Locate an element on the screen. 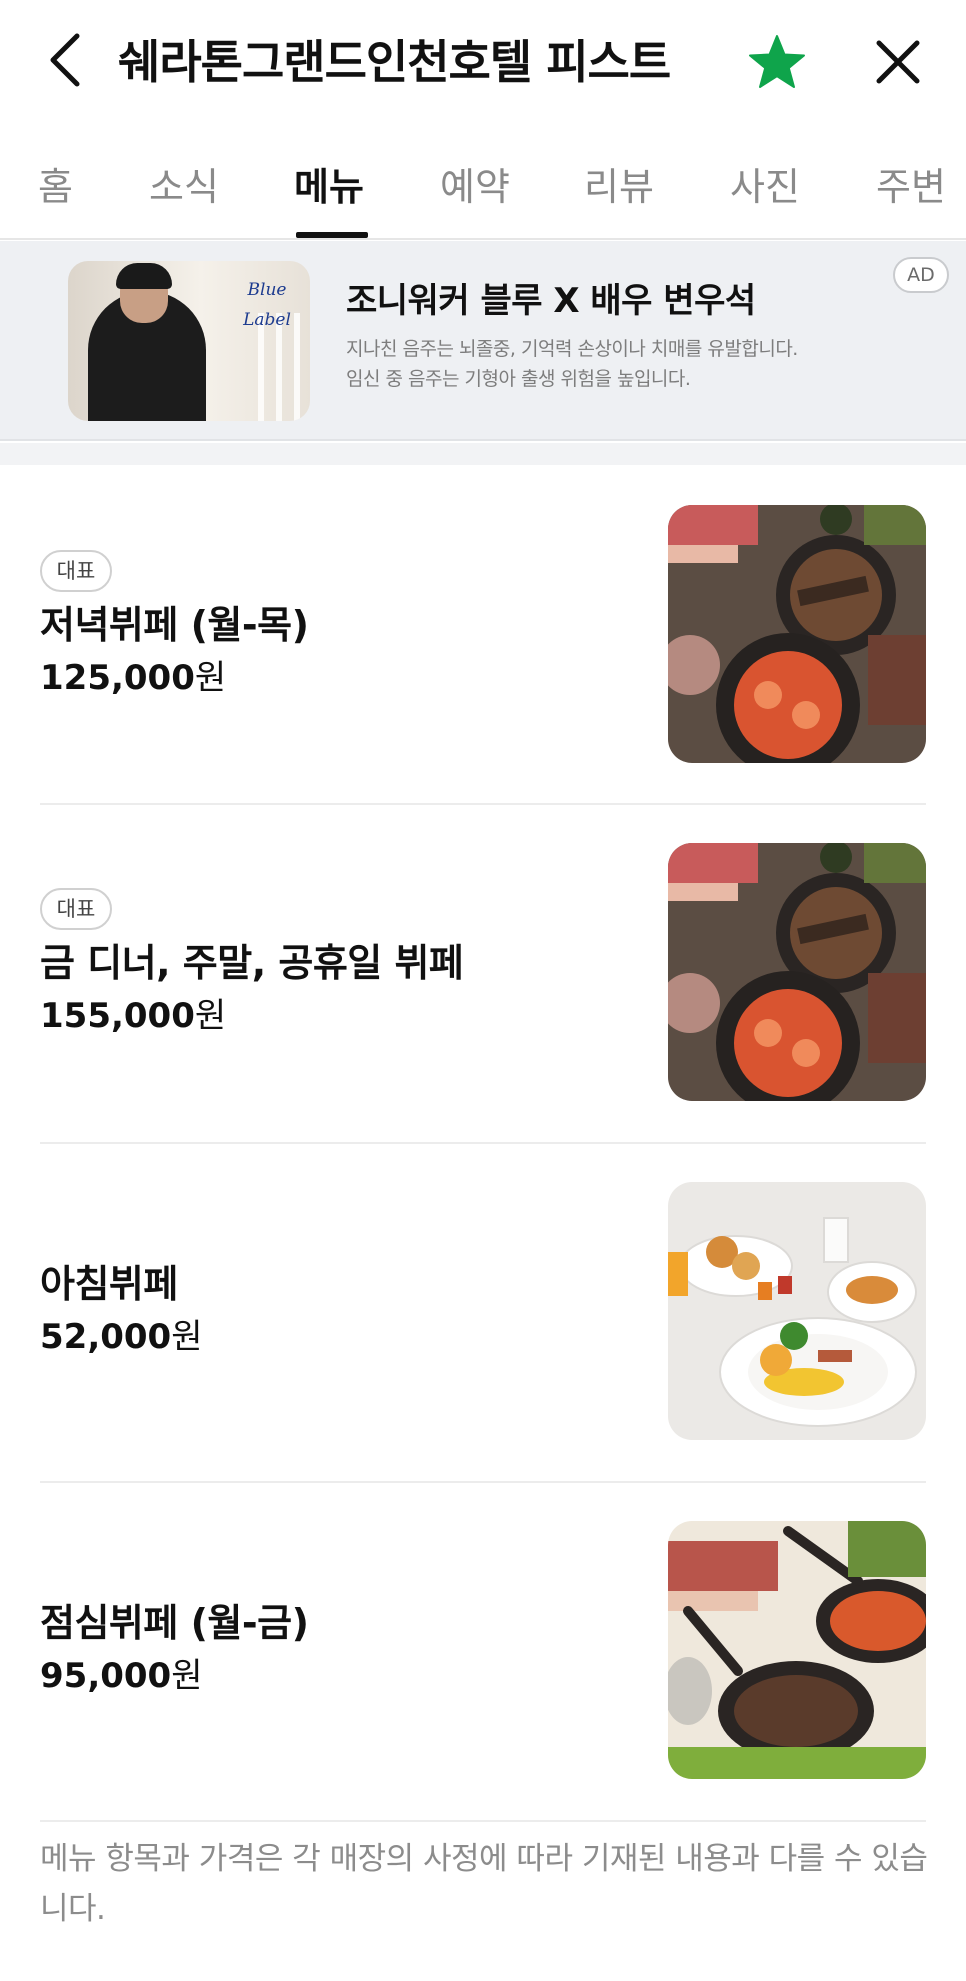  price-amount: 155,000 is located at coordinates (117, 1016).